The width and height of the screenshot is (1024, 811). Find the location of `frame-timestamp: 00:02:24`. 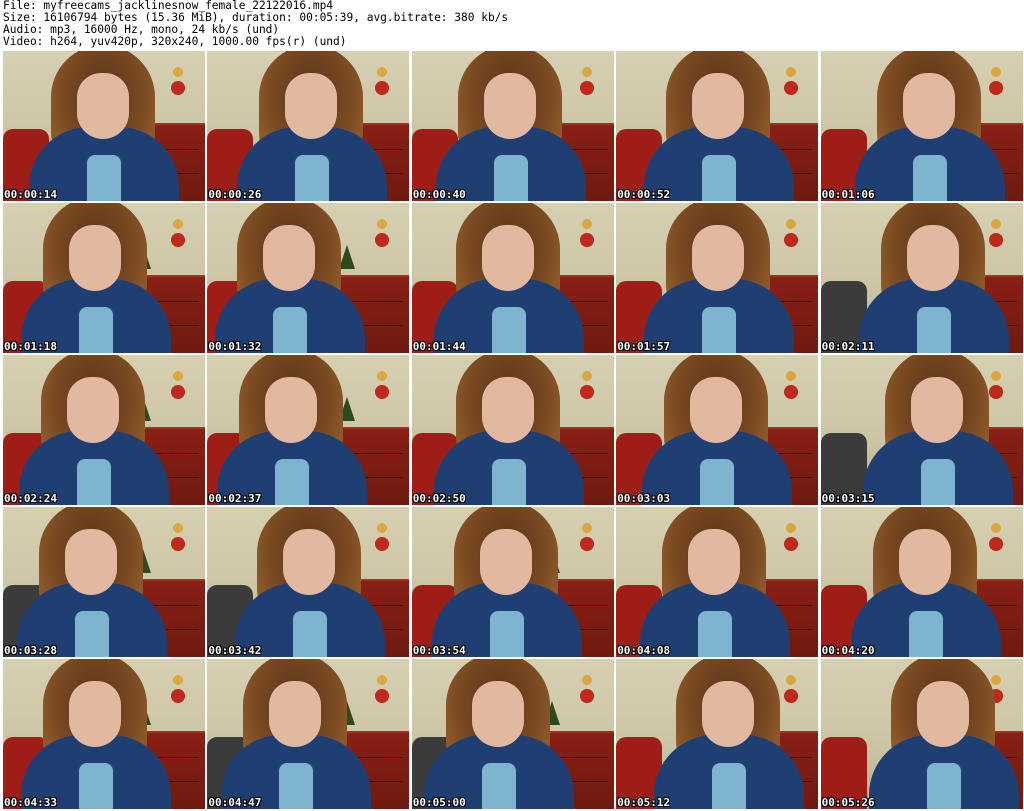

frame-timestamp: 00:02:24 is located at coordinates (30, 498).